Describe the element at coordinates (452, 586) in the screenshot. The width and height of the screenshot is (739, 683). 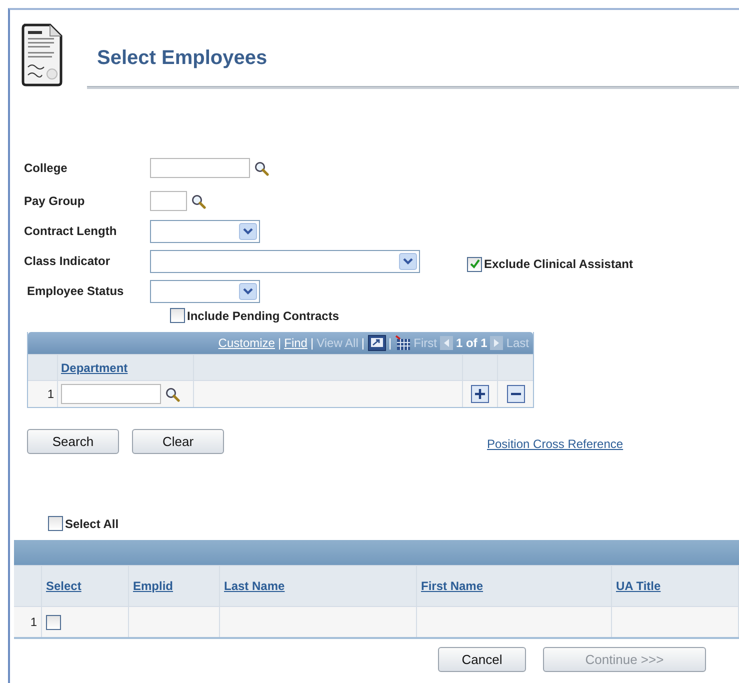
I see `column-header: First Name` at that location.